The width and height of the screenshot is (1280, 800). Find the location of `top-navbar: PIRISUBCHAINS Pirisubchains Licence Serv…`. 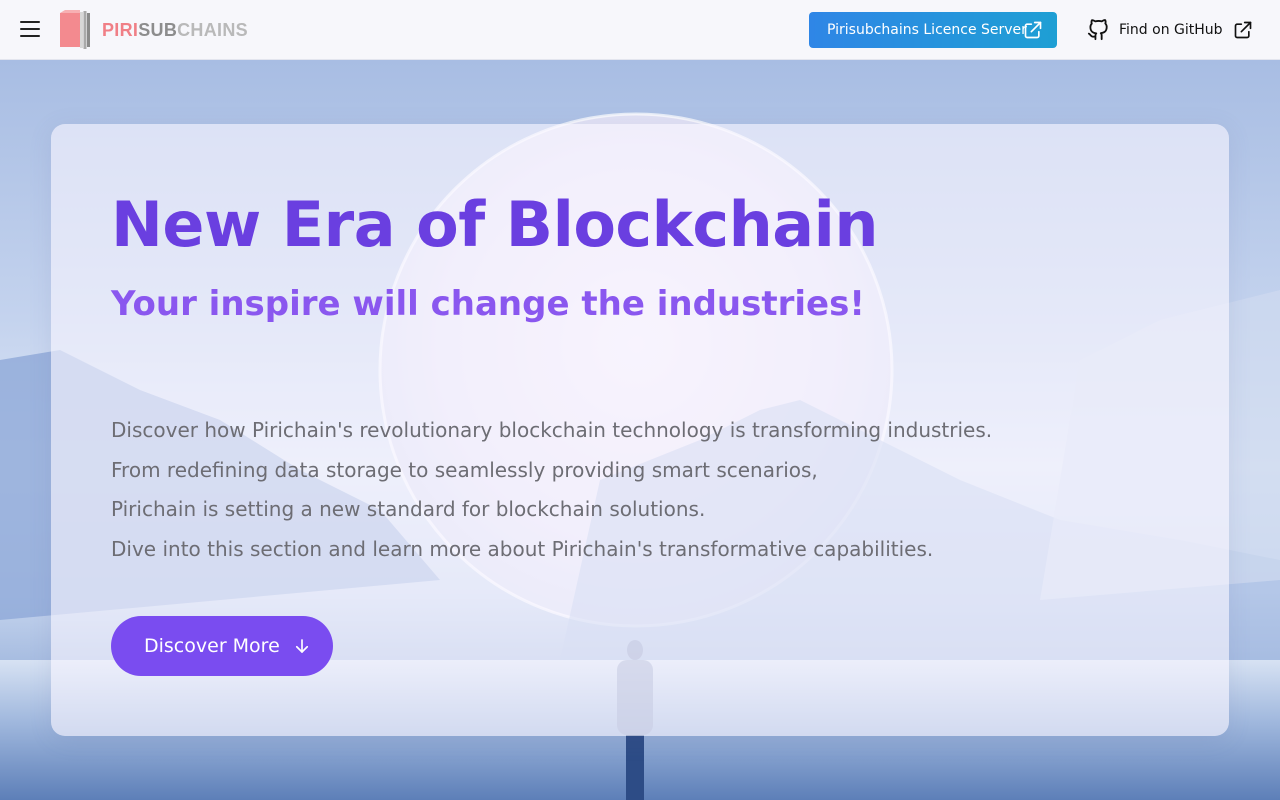

top-navbar: PIRISUBCHAINS Pirisubchains Licence Serv… is located at coordinates (640, 30).